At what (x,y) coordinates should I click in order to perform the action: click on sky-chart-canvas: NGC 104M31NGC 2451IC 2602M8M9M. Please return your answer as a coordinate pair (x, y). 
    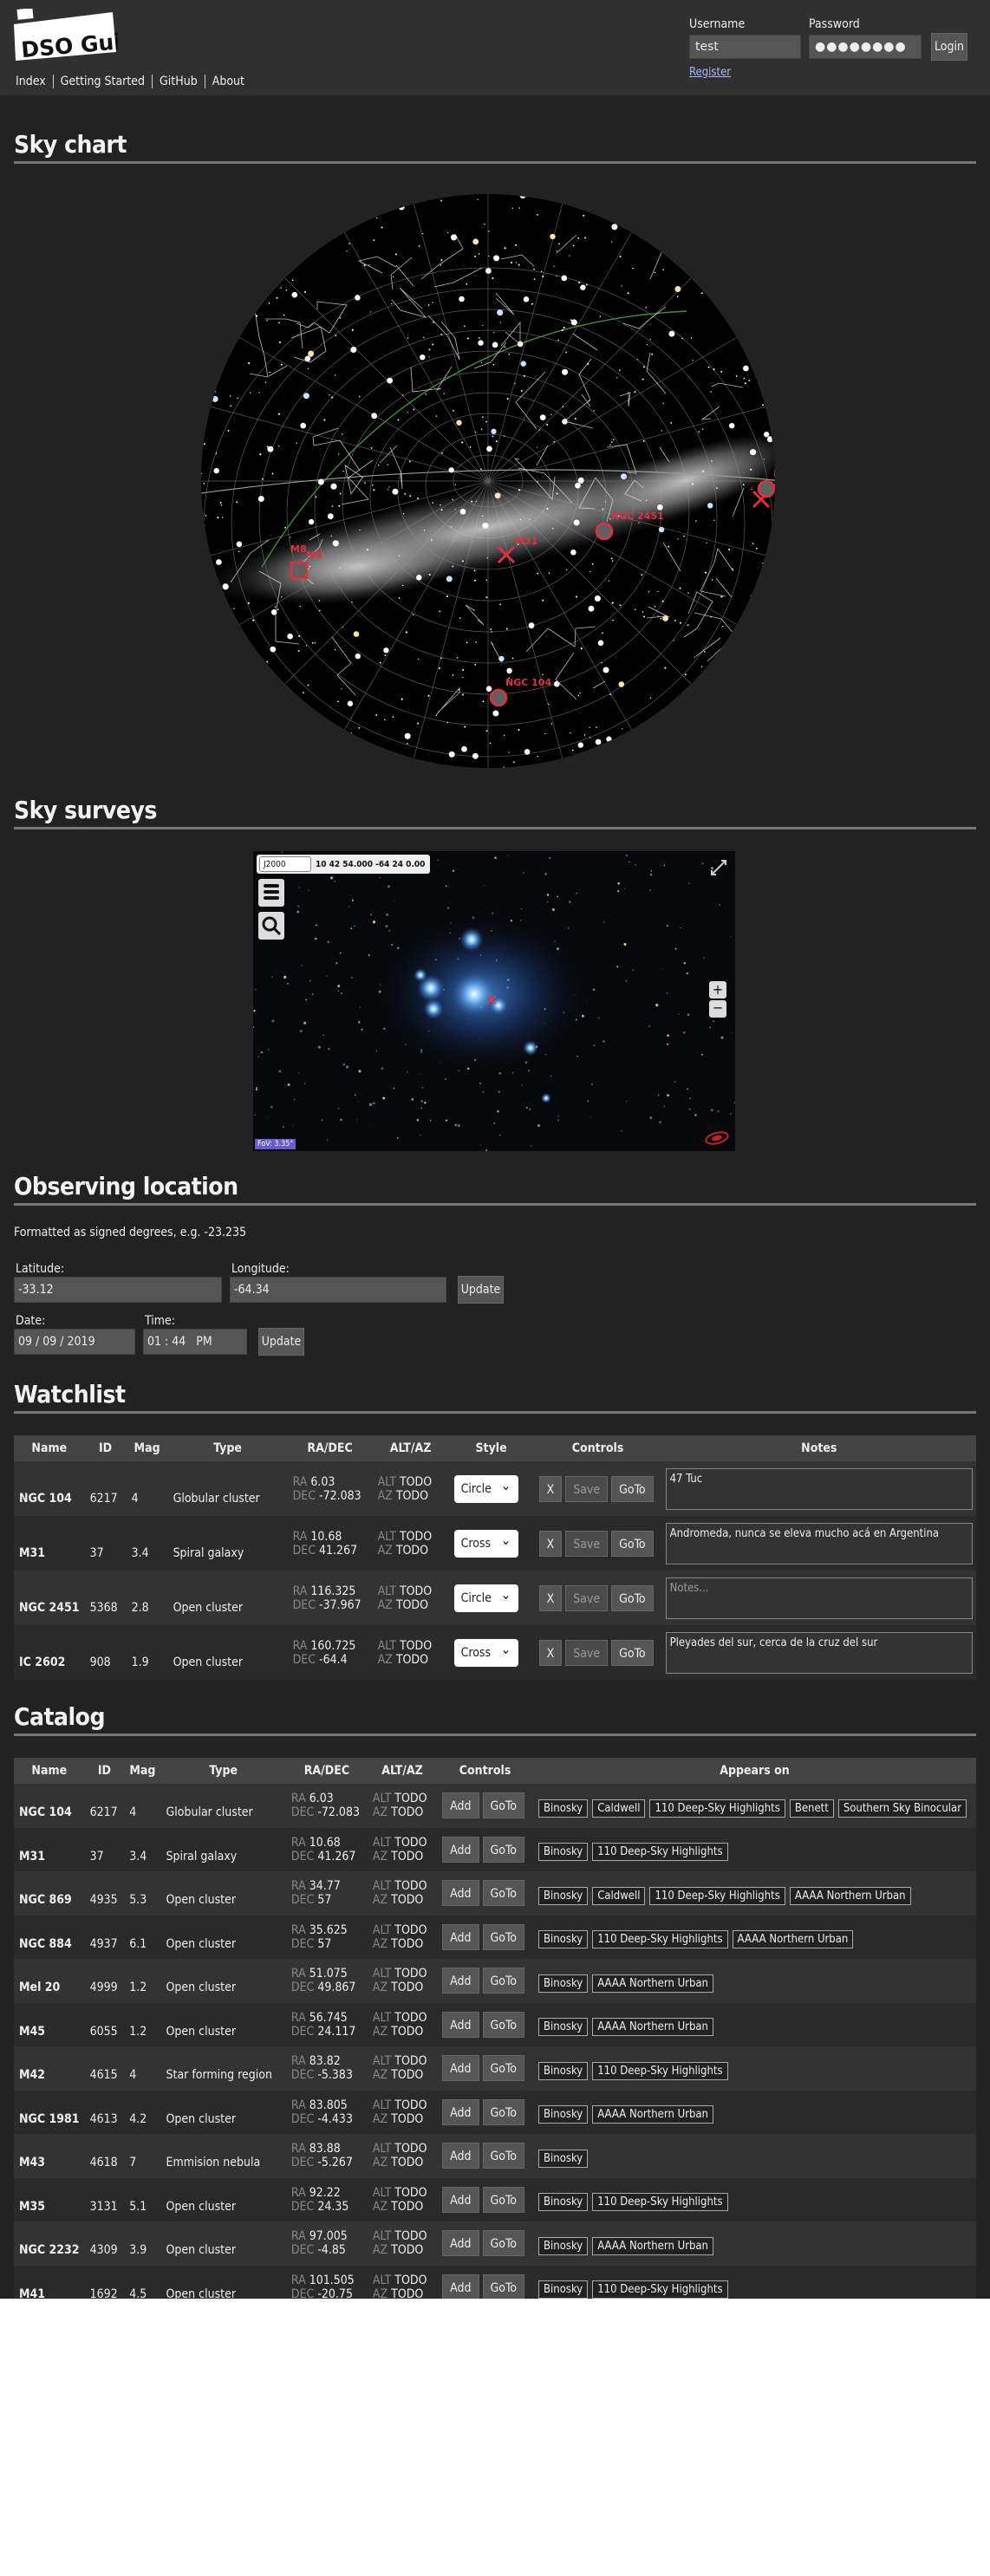
    Looking at the image, I should click on (488, 481).